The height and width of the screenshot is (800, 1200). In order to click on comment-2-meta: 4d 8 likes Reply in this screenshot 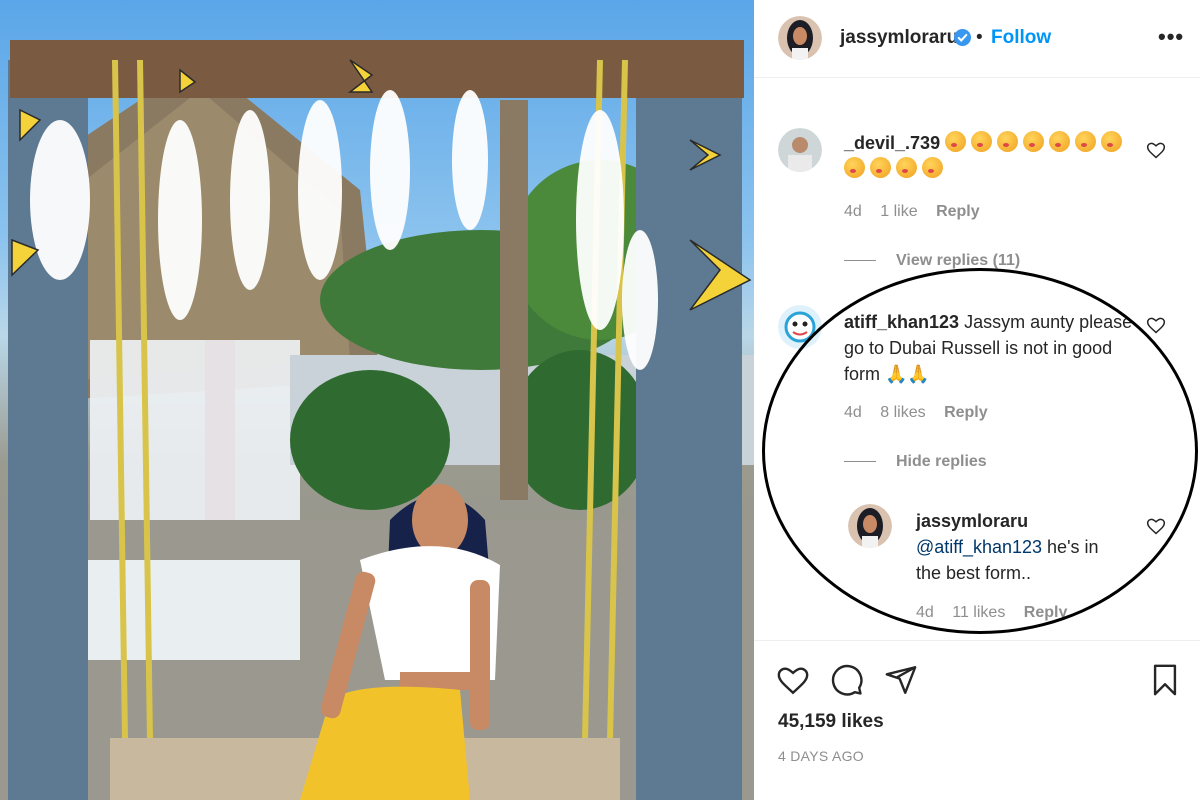, I will do `click(923, 413)`.